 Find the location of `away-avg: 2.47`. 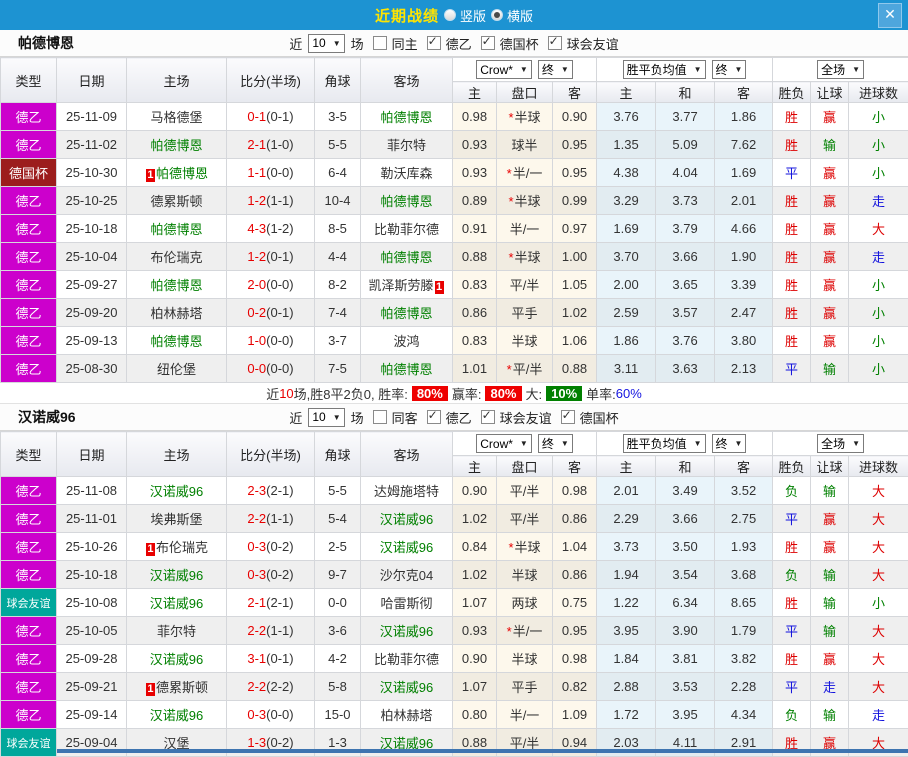

away-avg: 2.47 is located at coordinates (744, 313).